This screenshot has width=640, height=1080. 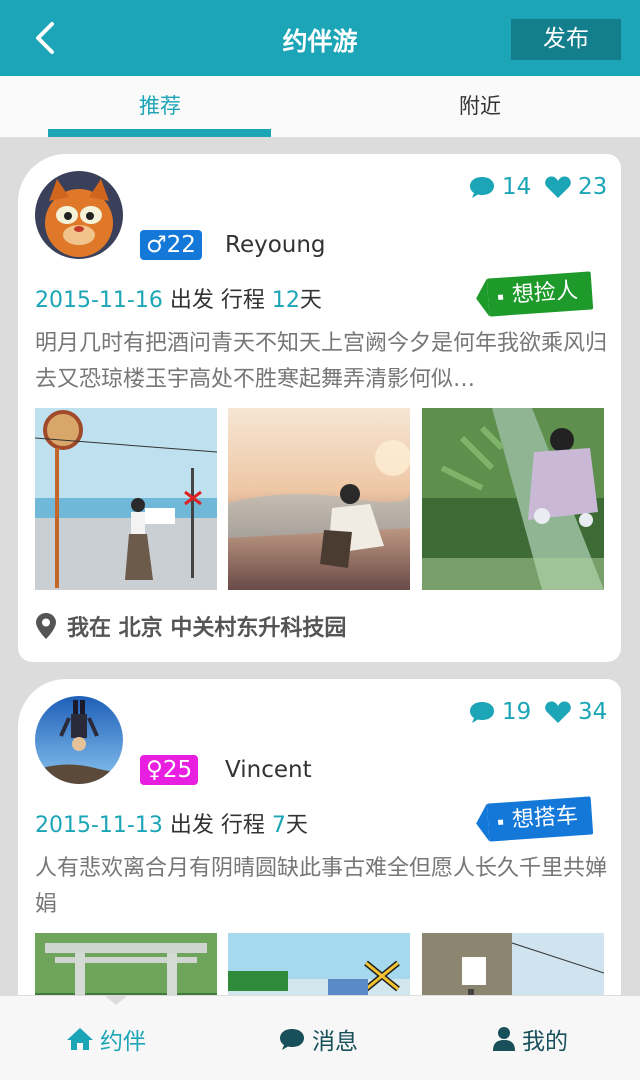 What do you see at coordinates (545, 1041) in the screenshot?
I see `nav-label: 我的` at bounding box center [545, 1041].